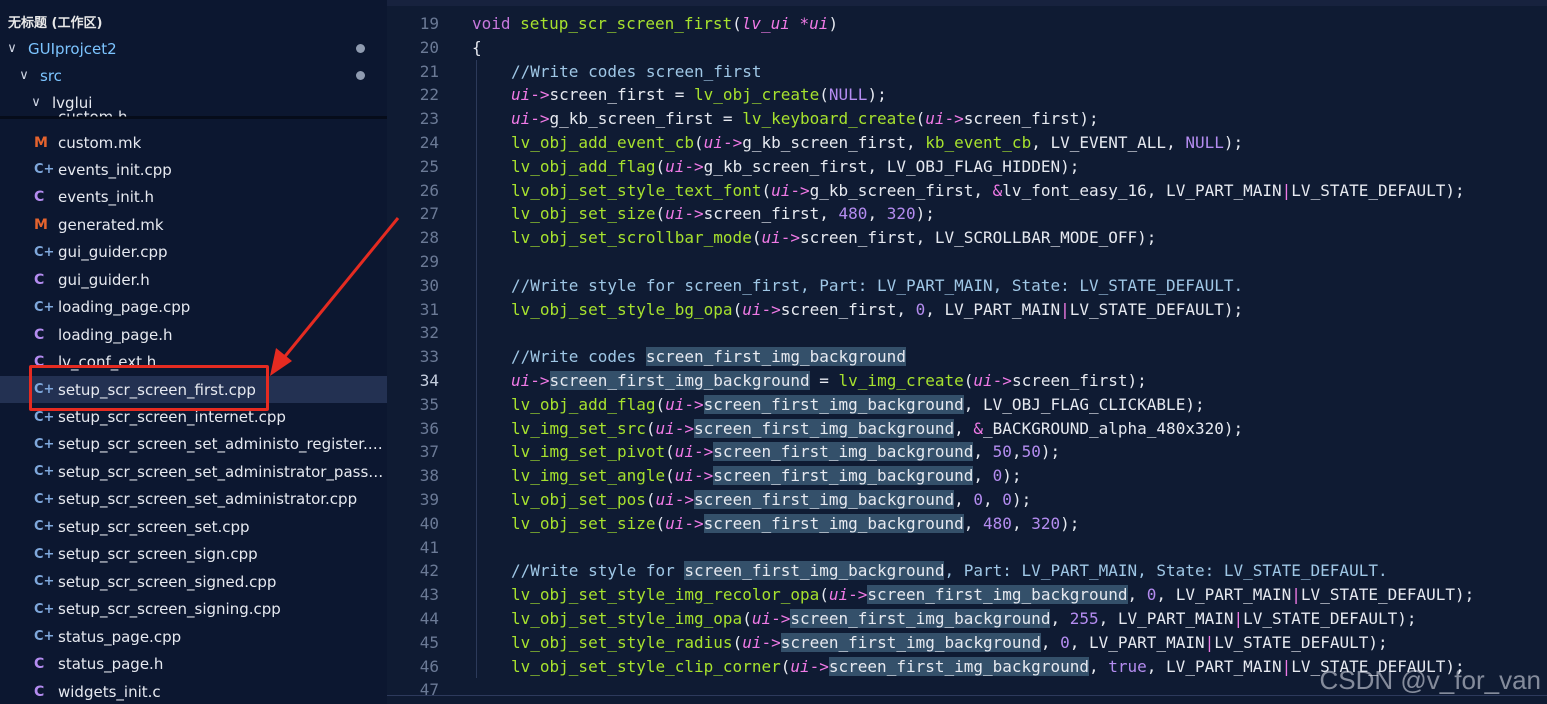 This screenshot has height=704, width=1547. What do you see at coordinates (824, 428) in the screenshot?
I see `code-token: screen_first_img_background` at bounding box center [824, 428].